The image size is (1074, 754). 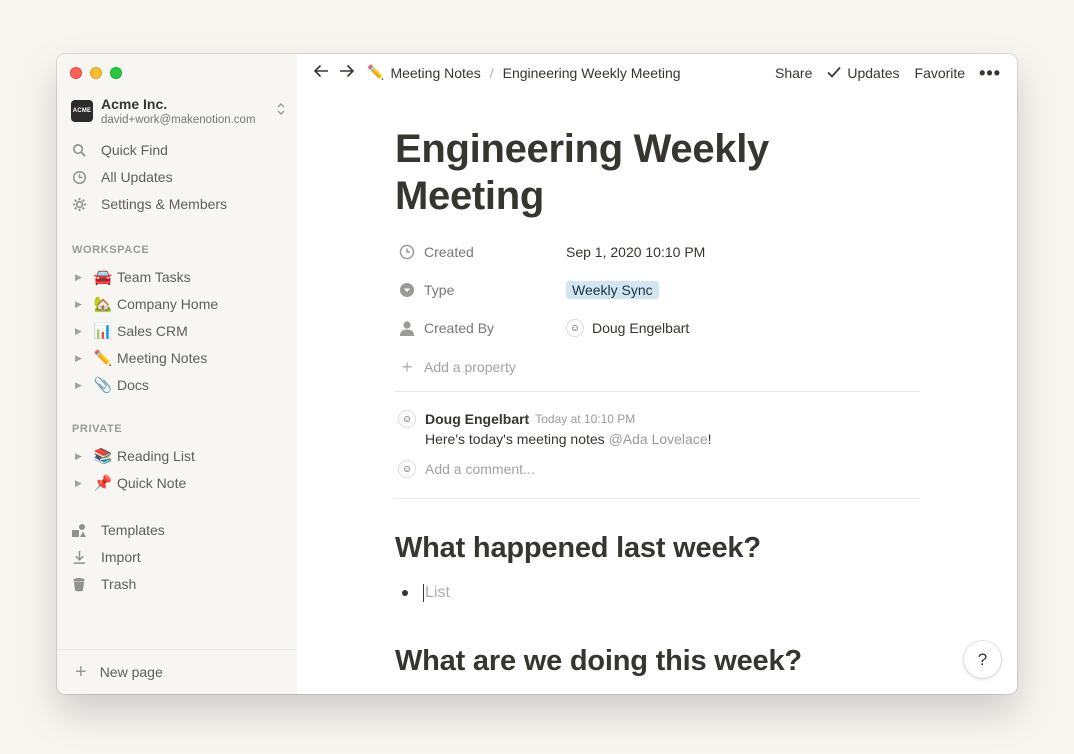 I want to click on search-icon, so click(x=79, y=150).